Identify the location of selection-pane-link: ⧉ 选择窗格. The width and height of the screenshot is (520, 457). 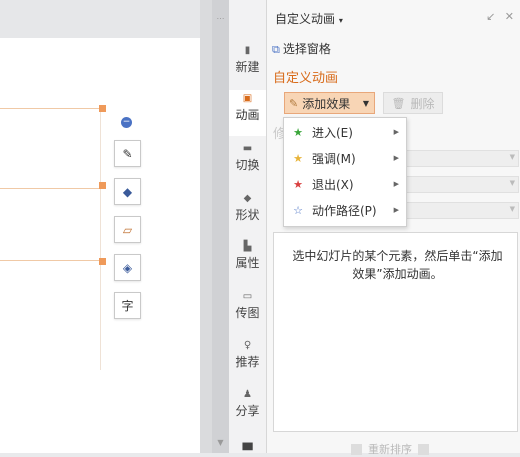
(301, 48).